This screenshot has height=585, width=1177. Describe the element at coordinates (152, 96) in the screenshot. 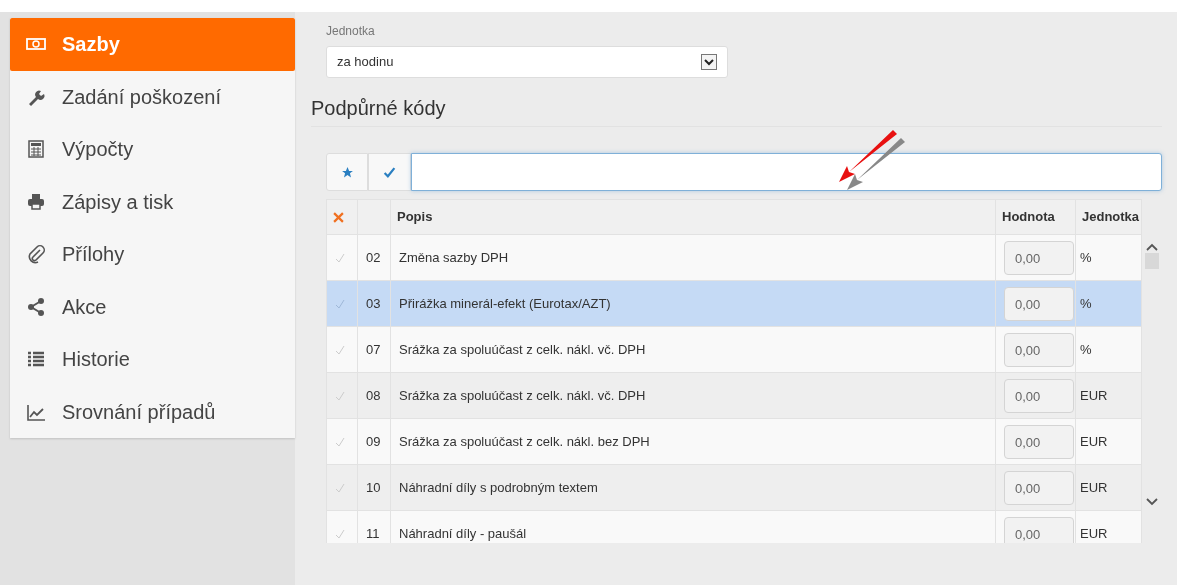

I see `sidebar-item: Zadání poškození` at that location.